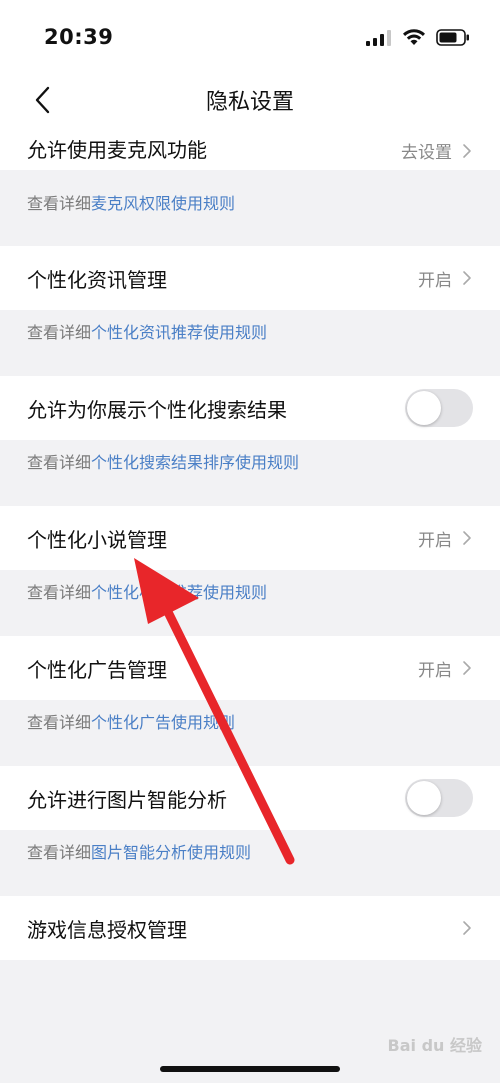 The image size is (500, 1083). I want to click on microphone-setting-label: 允许使用麦克风功能, so click(117, 150).